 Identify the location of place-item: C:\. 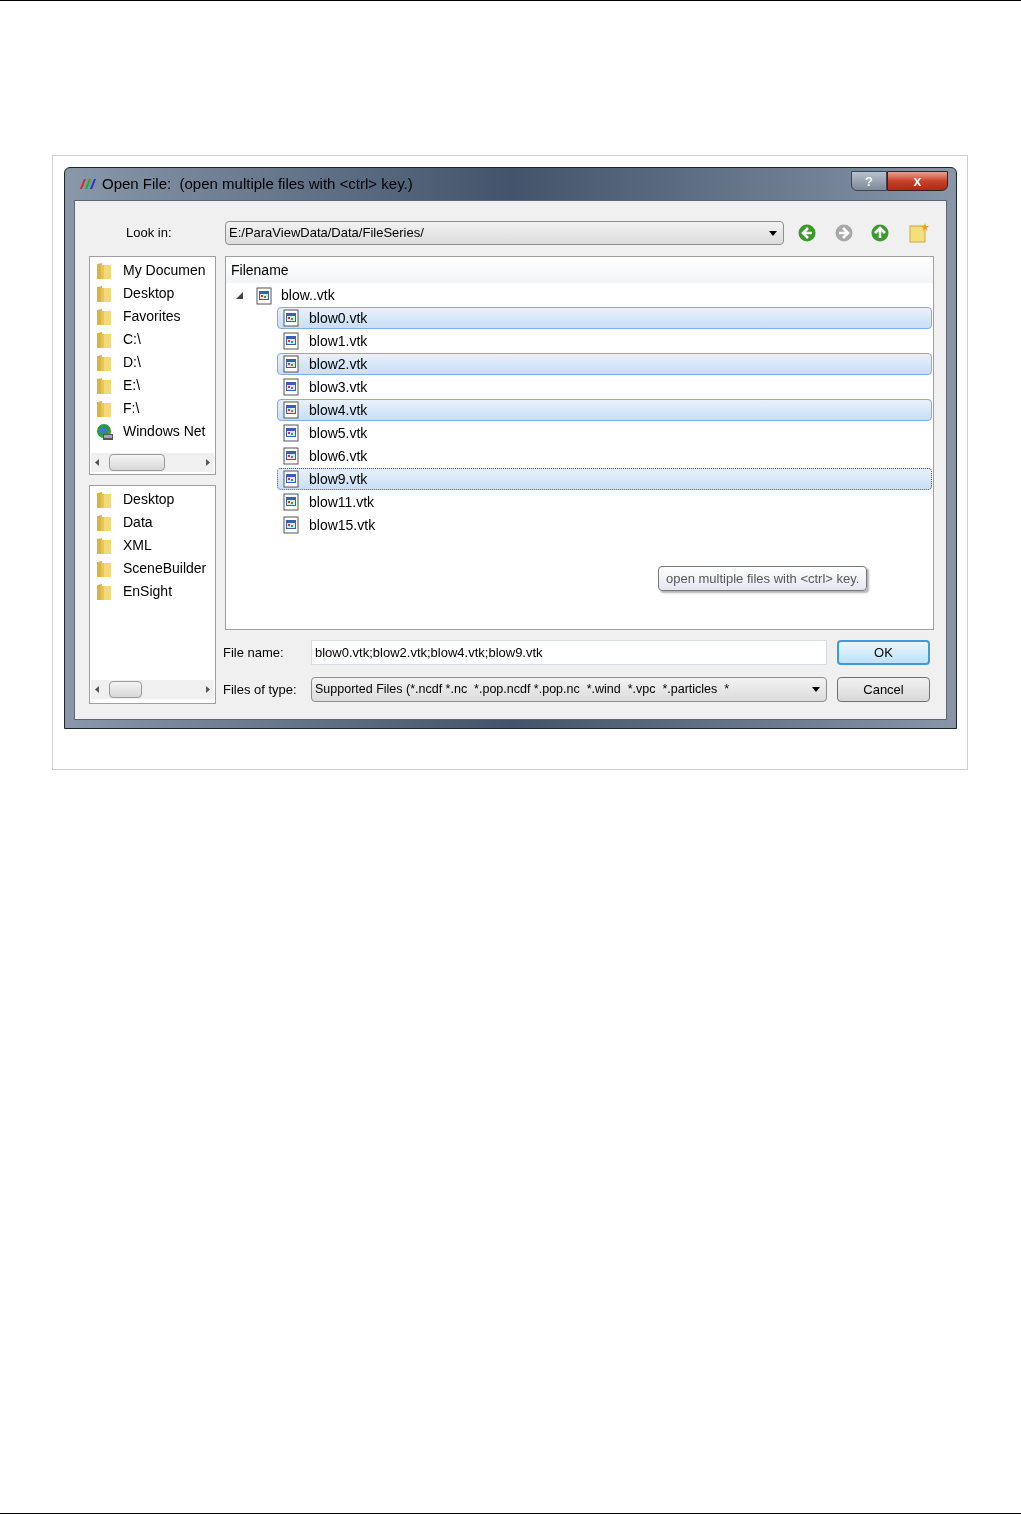
(132, 339).